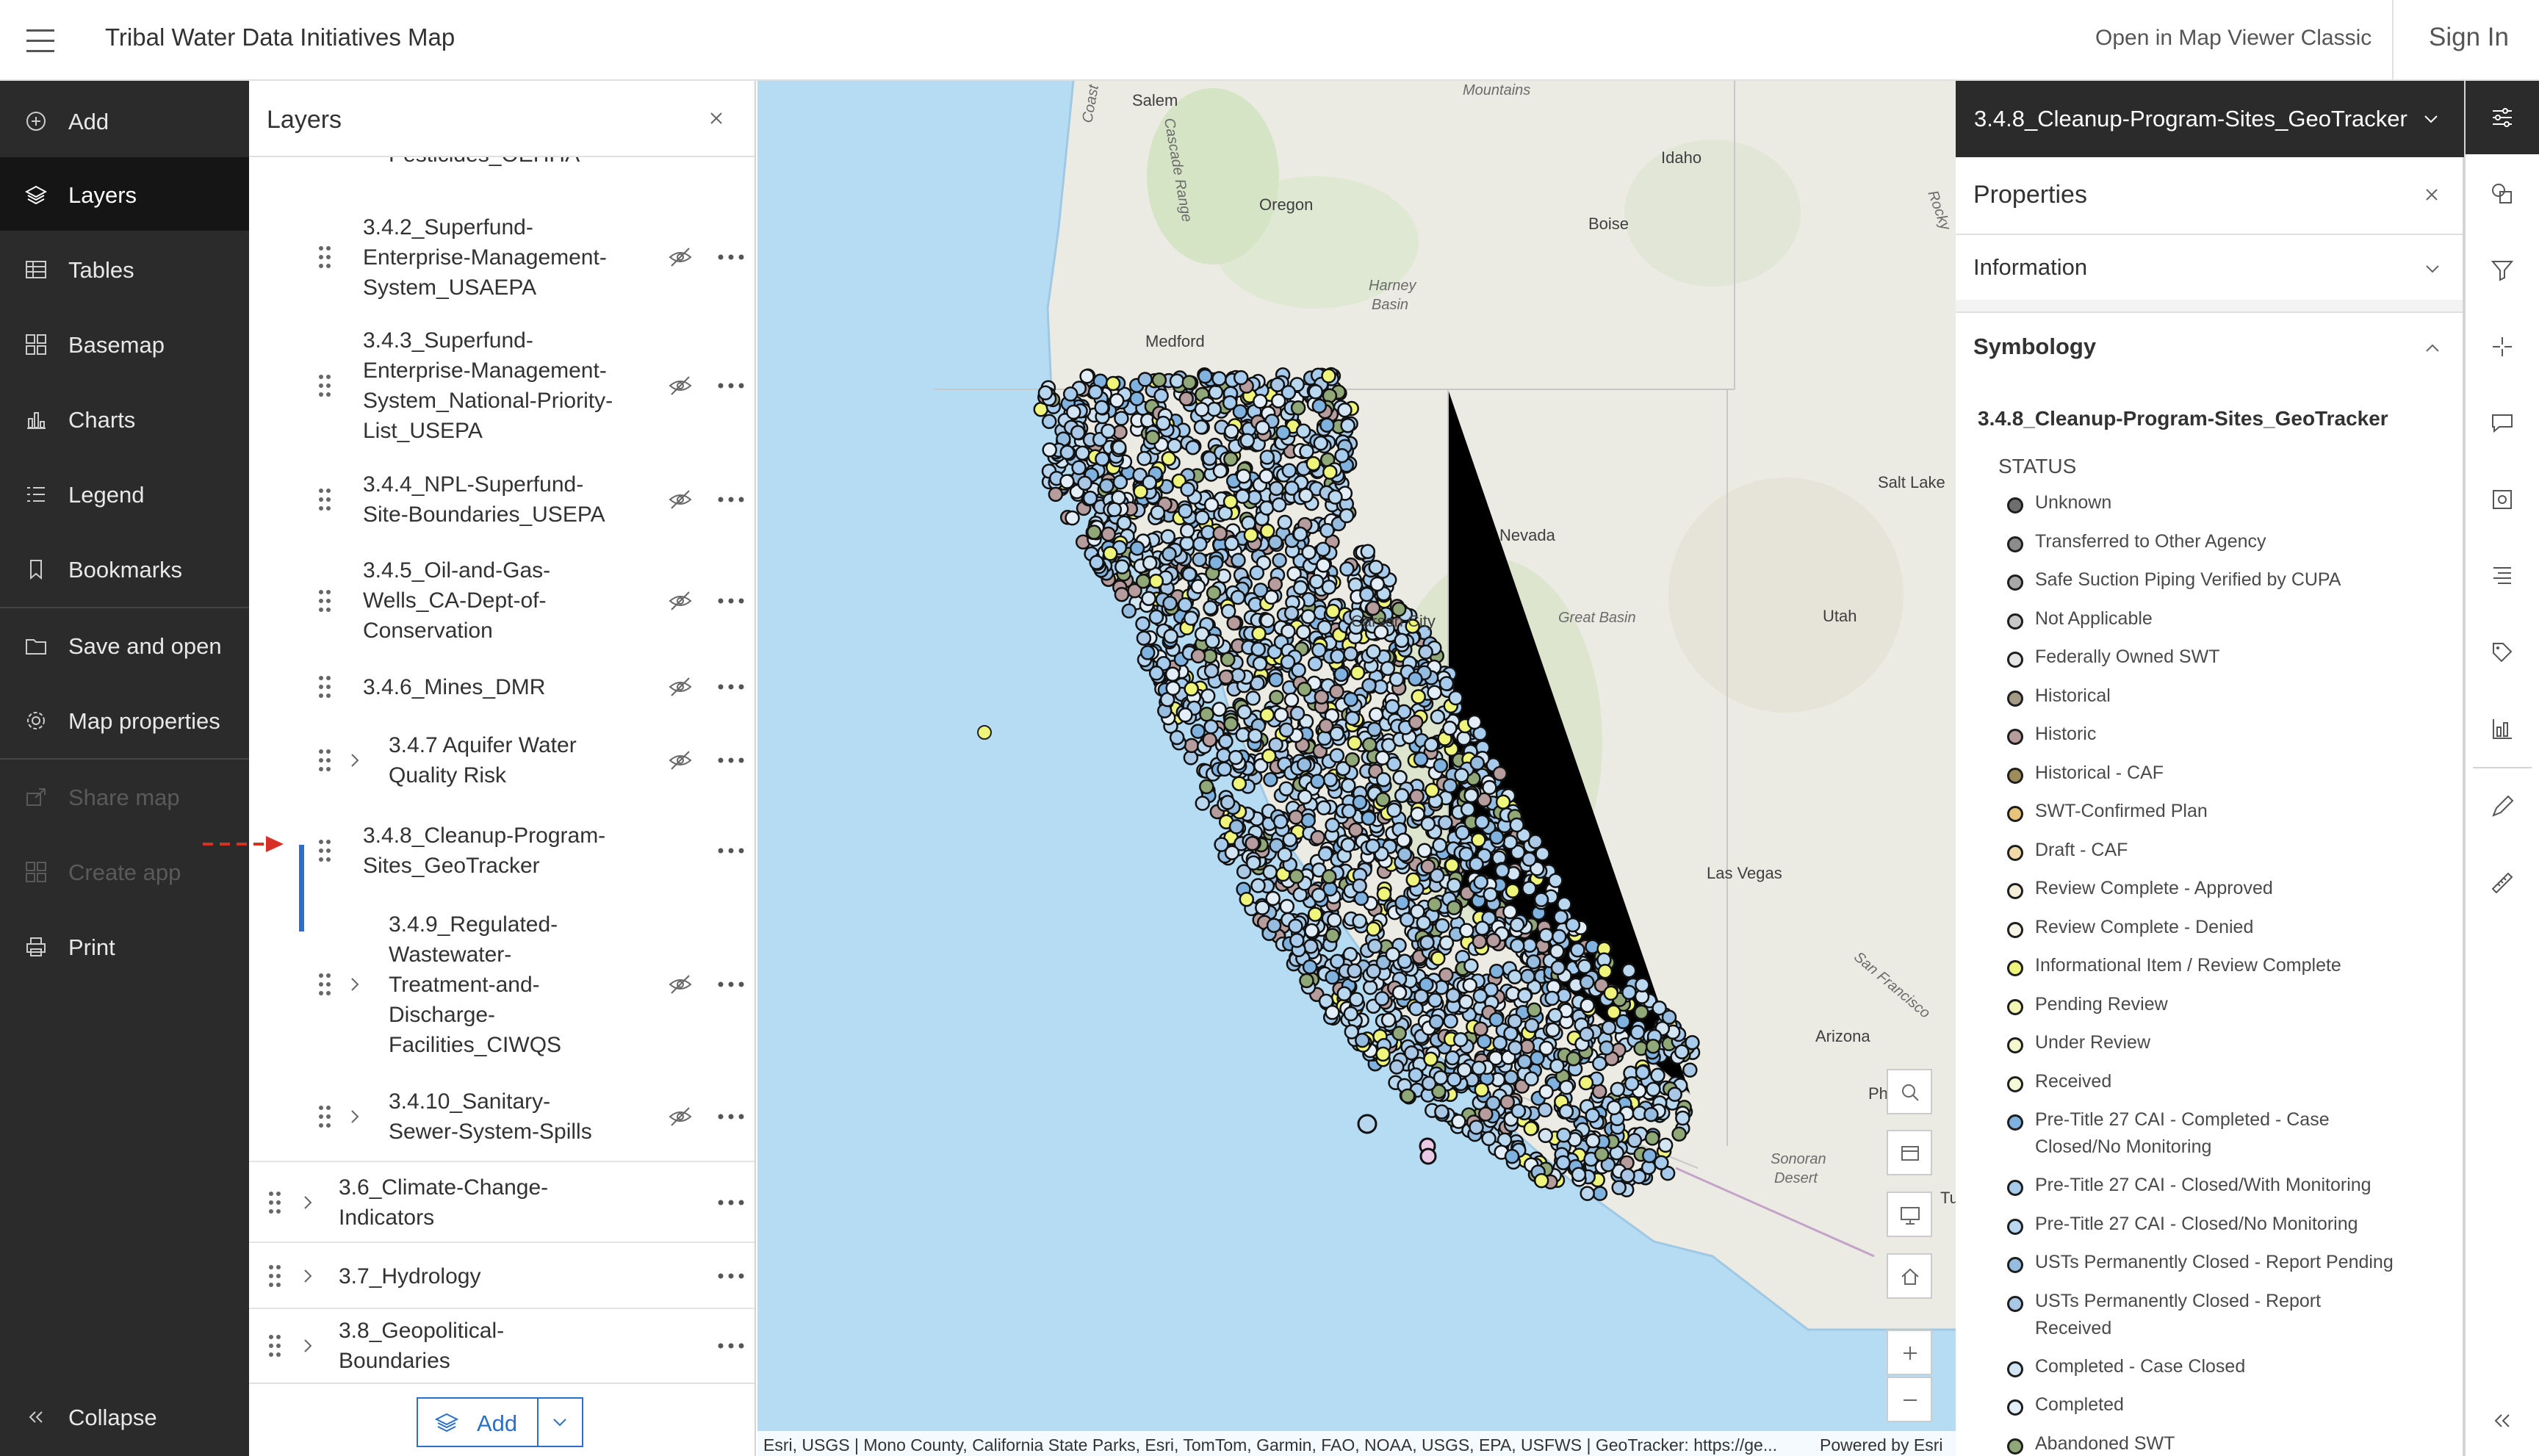 This screenshot has width=2539, height=1456. I want to click on nav-basemap: Basemap, so click(124, 344).